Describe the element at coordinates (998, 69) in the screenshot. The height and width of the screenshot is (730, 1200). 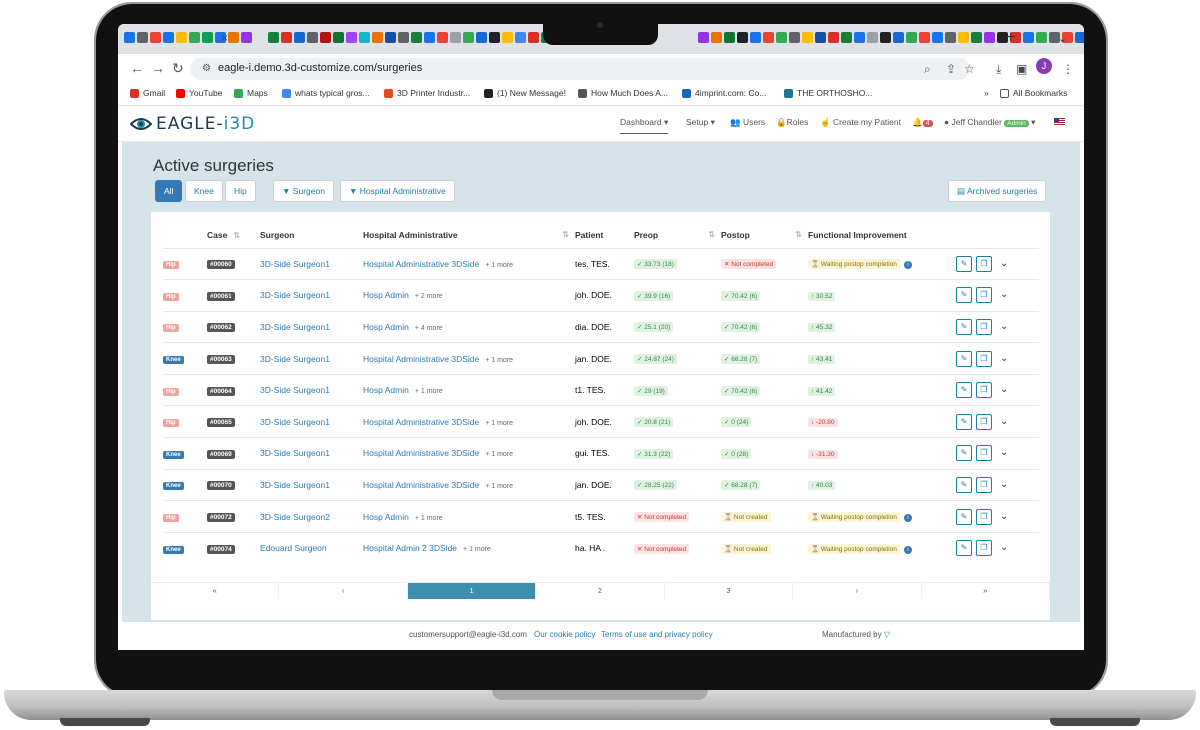
I see `download-icon: ⤓` at that location.